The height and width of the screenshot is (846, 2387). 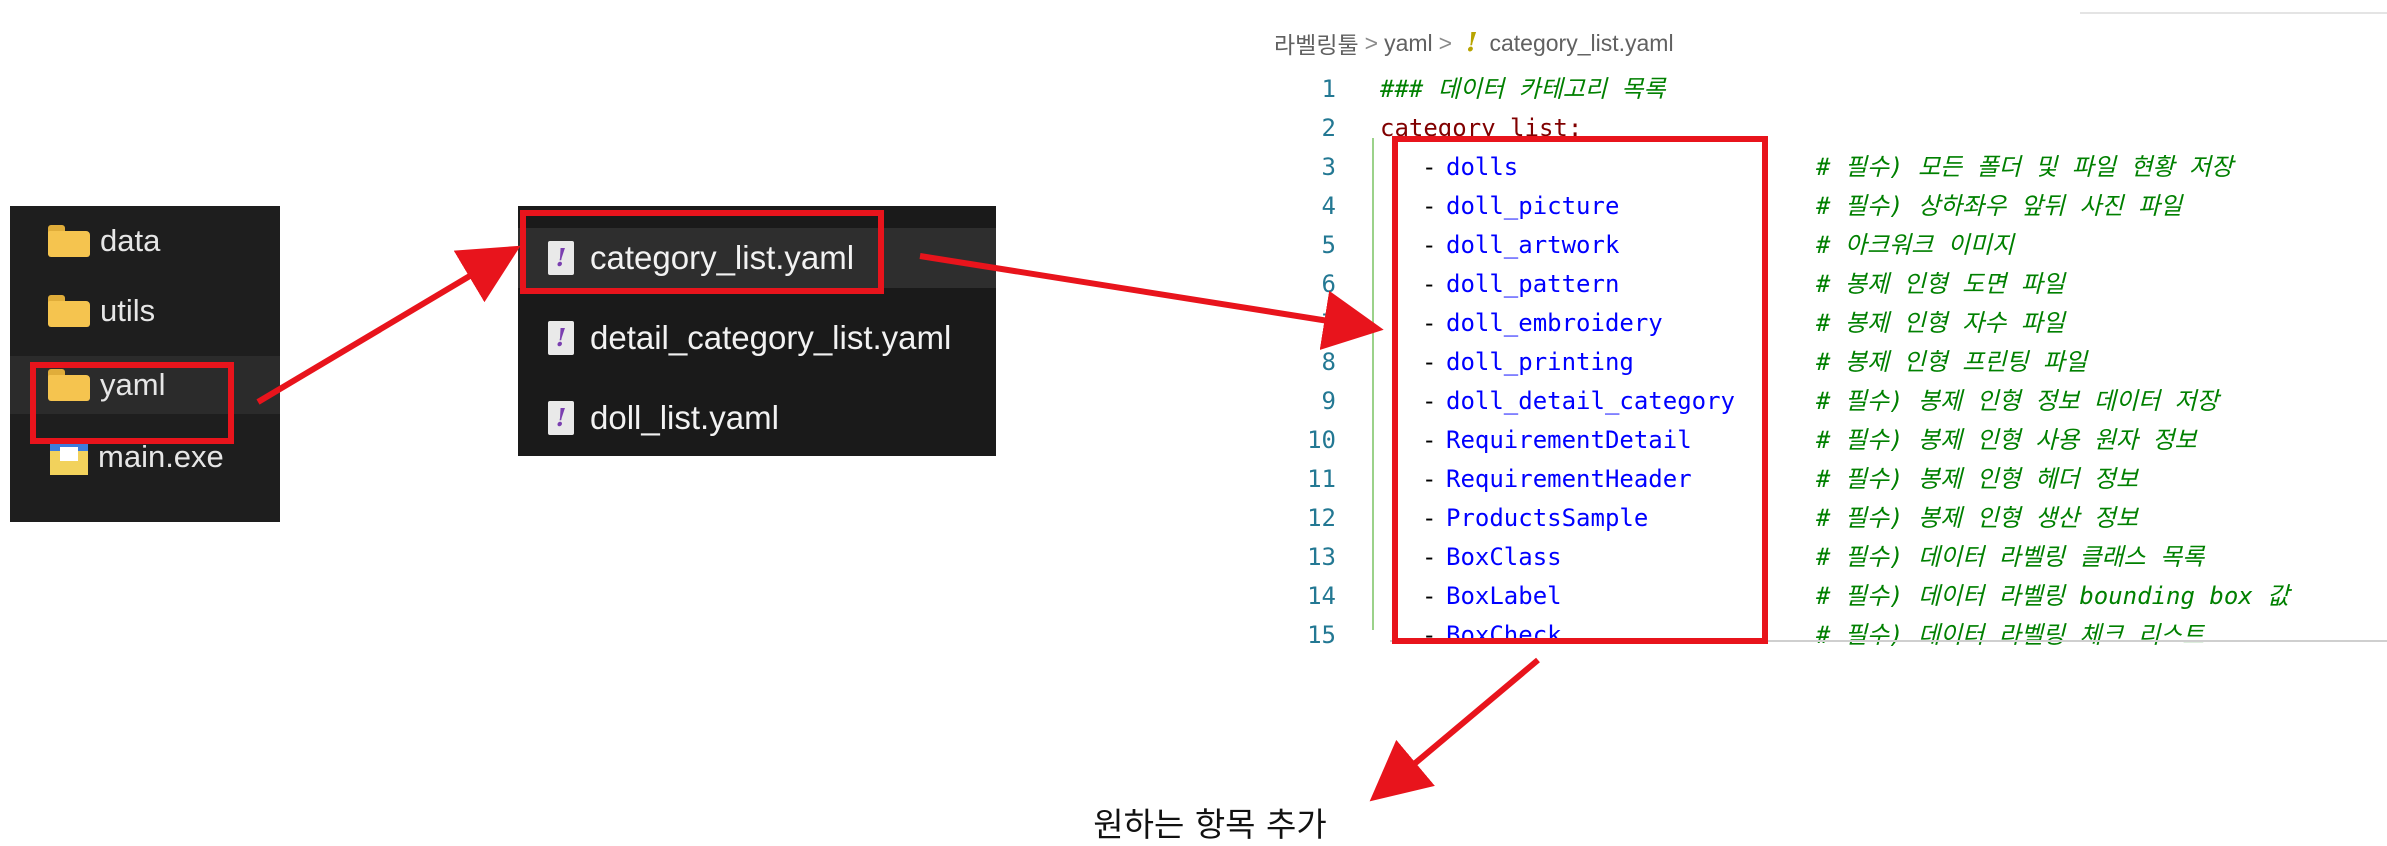 I want to click on arrow-to-yaml-panel, so click(x=388, y=325).